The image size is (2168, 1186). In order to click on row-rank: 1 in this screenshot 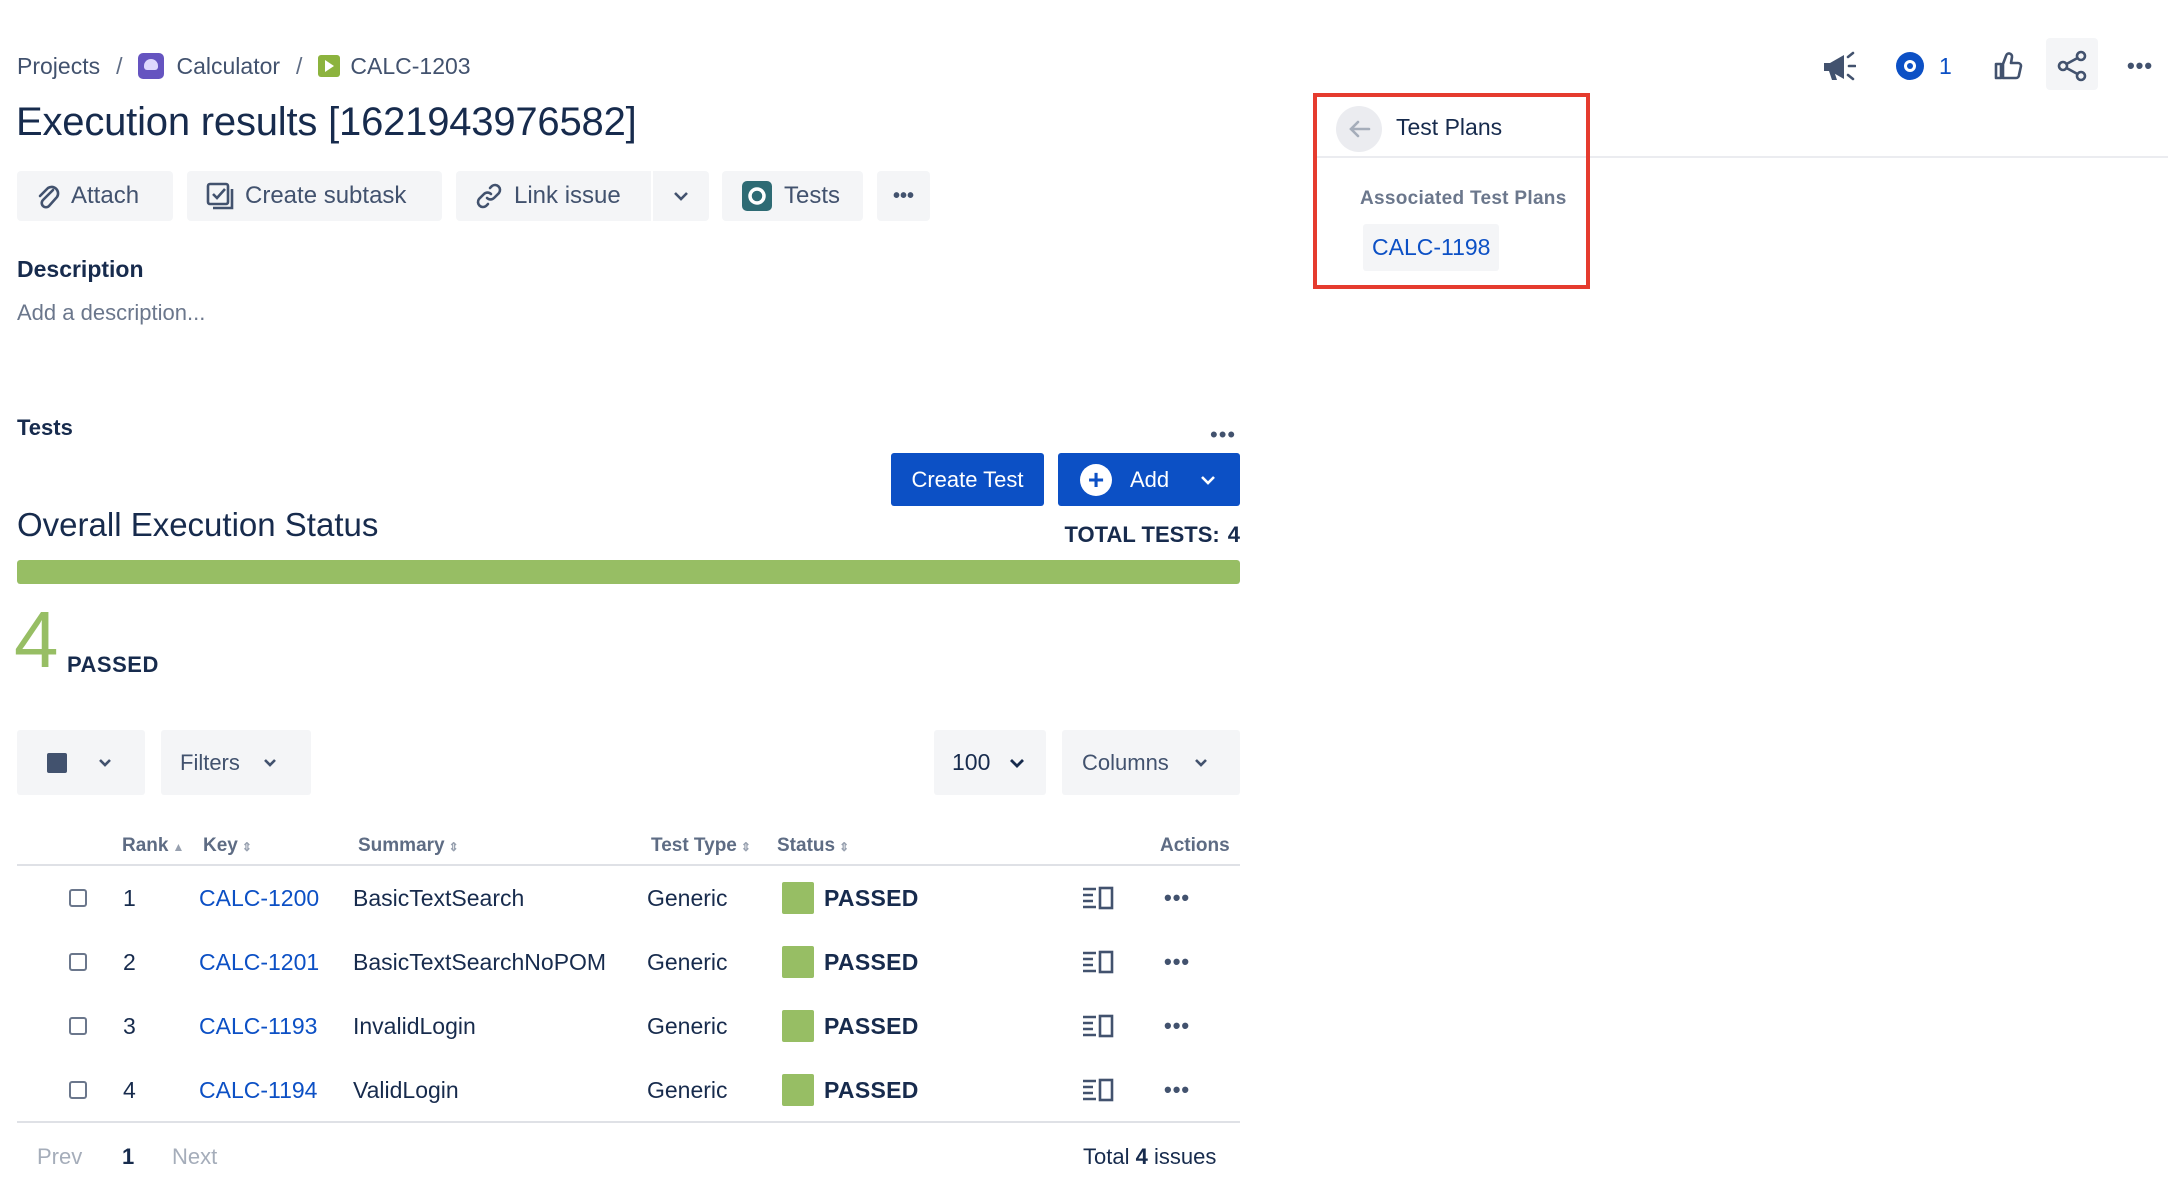, I will do `click(129, 897)`.